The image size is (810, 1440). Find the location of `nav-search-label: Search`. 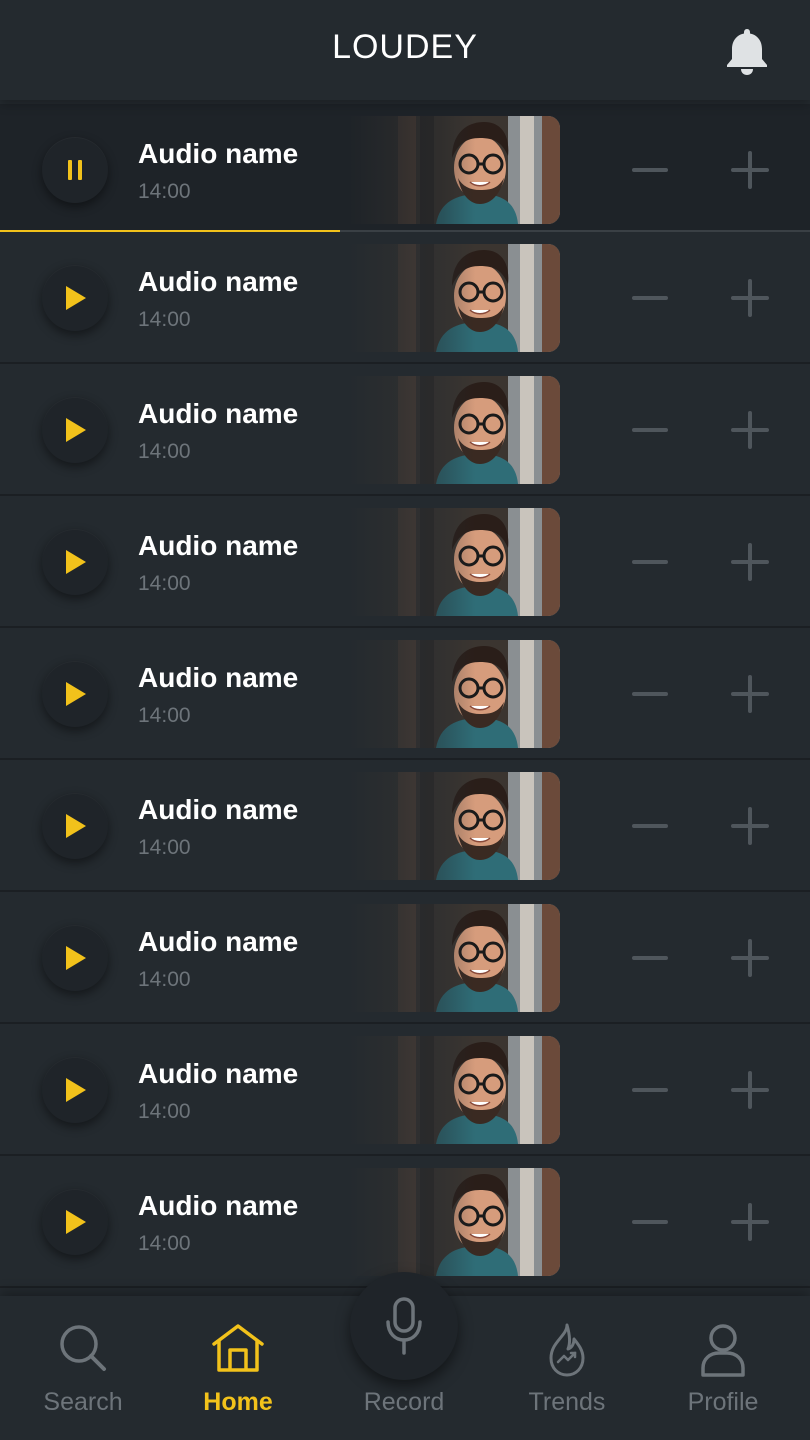

nav-search-label: Search is located at coordinates (83, 1402).